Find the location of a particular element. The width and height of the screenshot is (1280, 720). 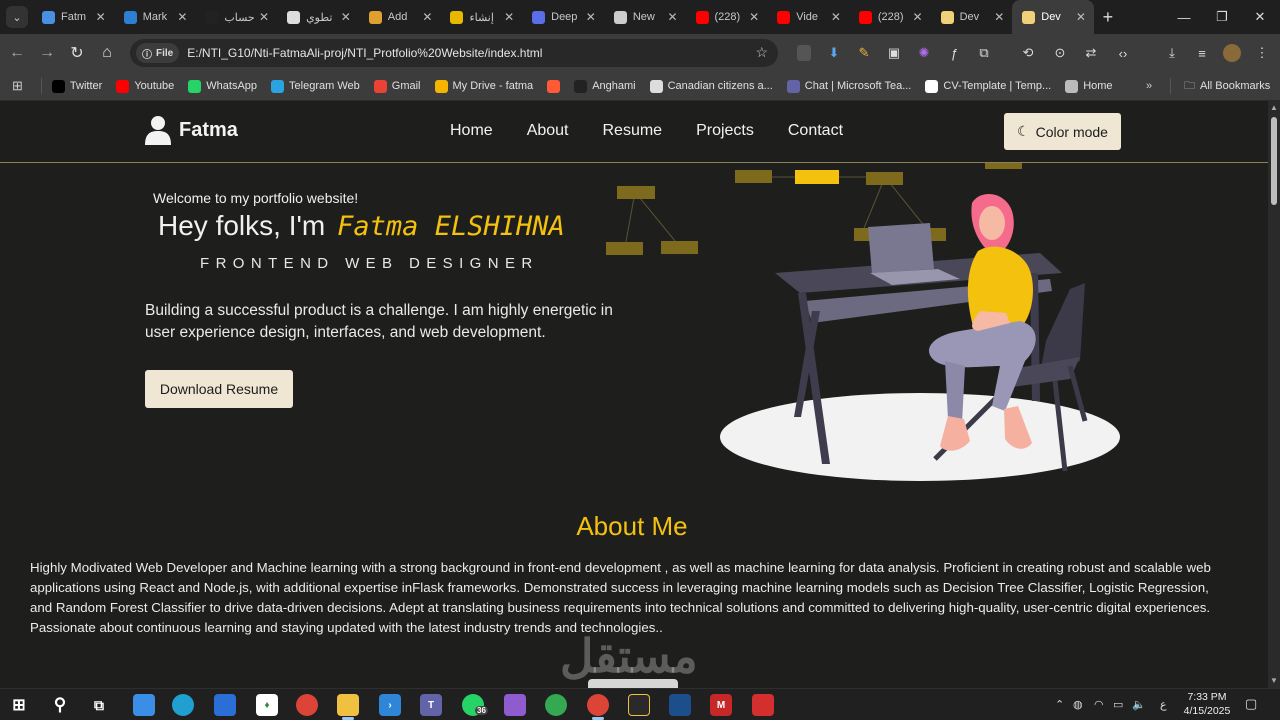

browser-tab: New ✕ is located at coordinates (645, 17).